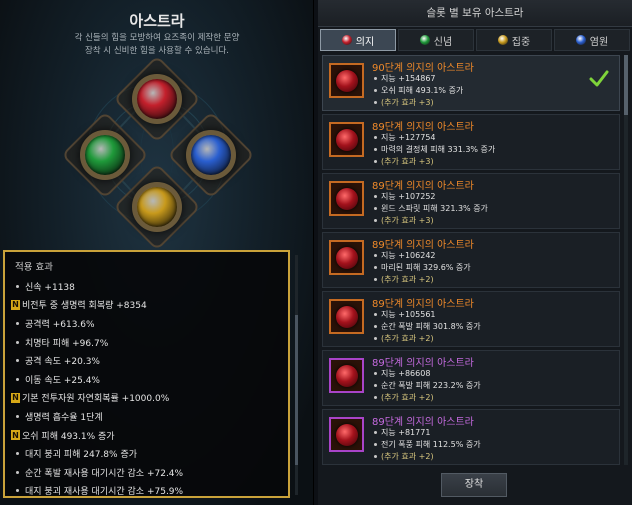 This screenshot has width=632, height=505. I want to click on effect-text: 대지 붕괴 피해 247.8% 증가, so click(81, 455).